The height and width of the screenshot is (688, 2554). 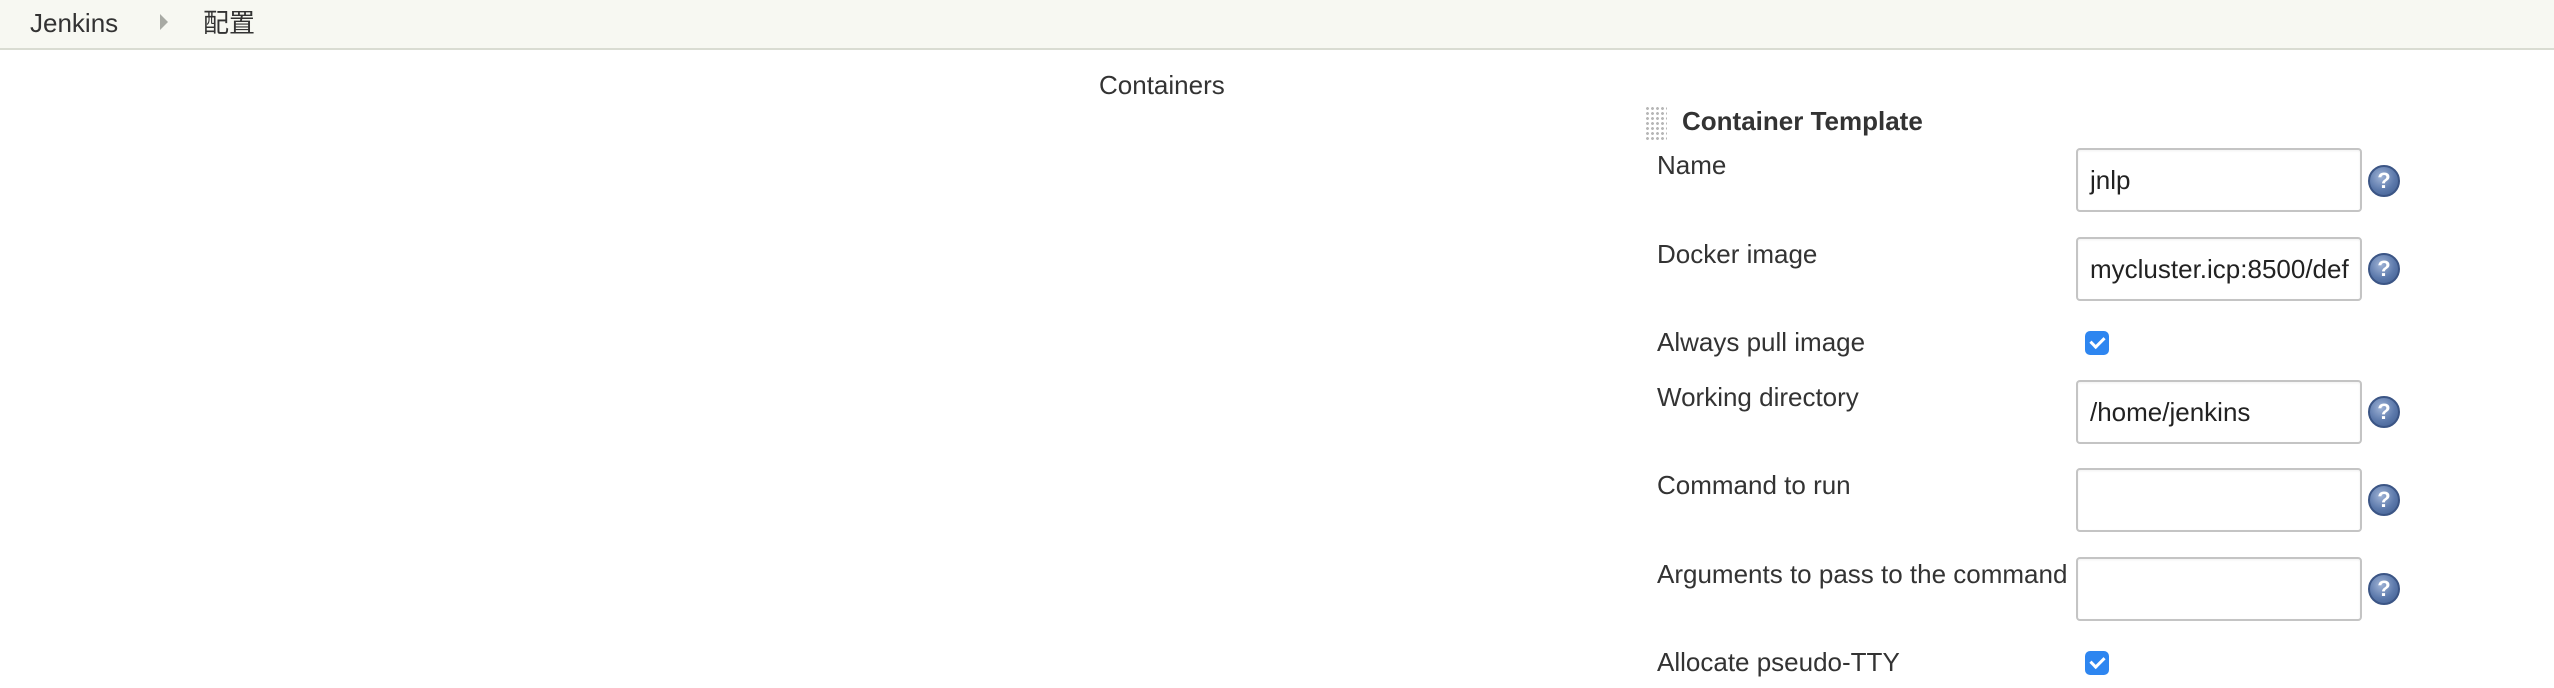 What do you see at coordinates (1758, 397) in the screenshot?
I see `working-directory-label: Working directory` at bounding box center [1758, 397].